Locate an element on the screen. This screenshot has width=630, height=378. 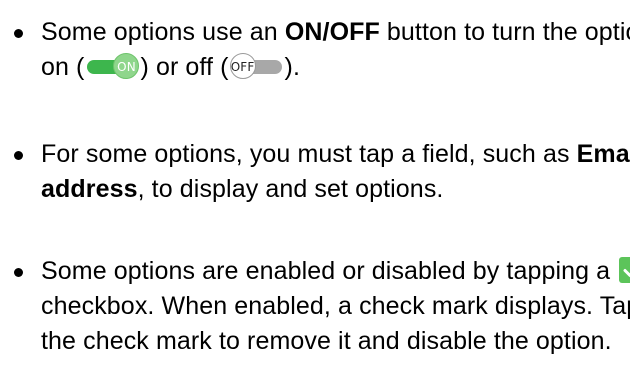
item-bold-text: ON/OFF is located at coordinates (332, 32).